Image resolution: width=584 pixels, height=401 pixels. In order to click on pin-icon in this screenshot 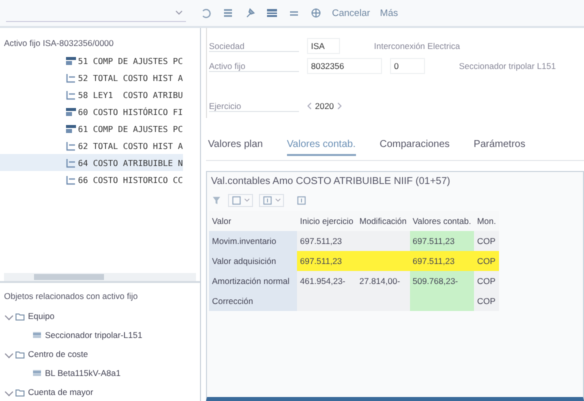, I will do `click(250, 13)`.